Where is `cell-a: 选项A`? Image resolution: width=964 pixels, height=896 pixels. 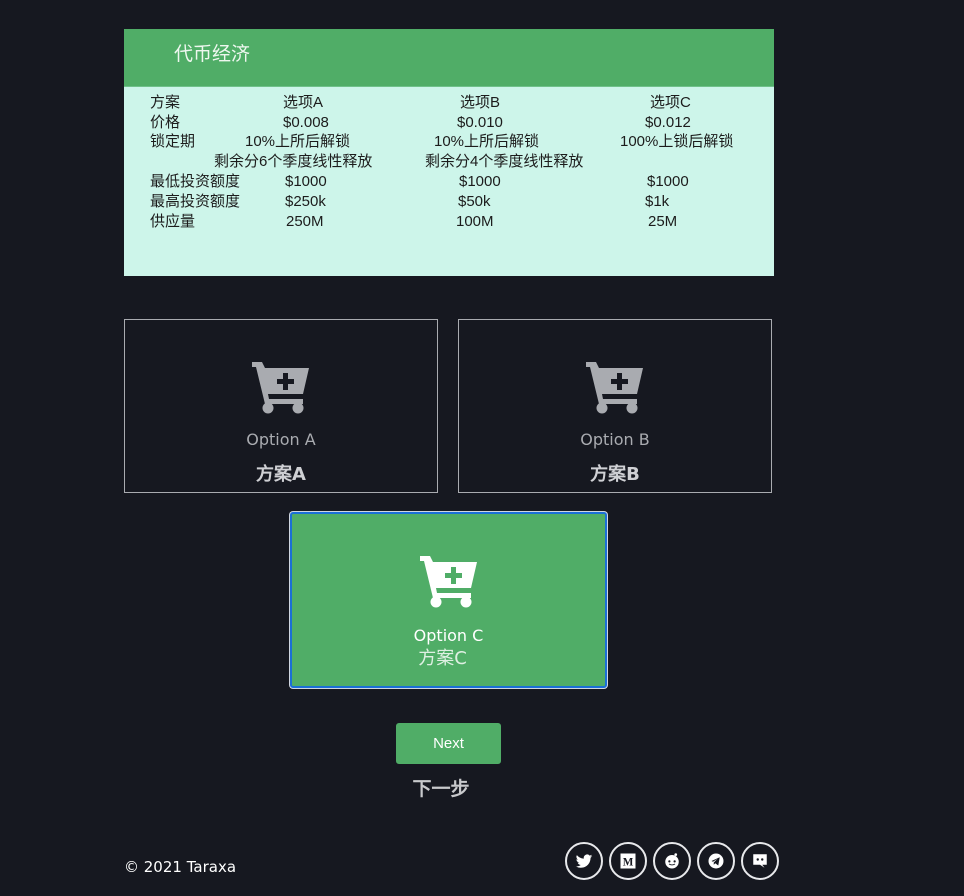
cell-a: 选项A is located at coordinates (303, 102).